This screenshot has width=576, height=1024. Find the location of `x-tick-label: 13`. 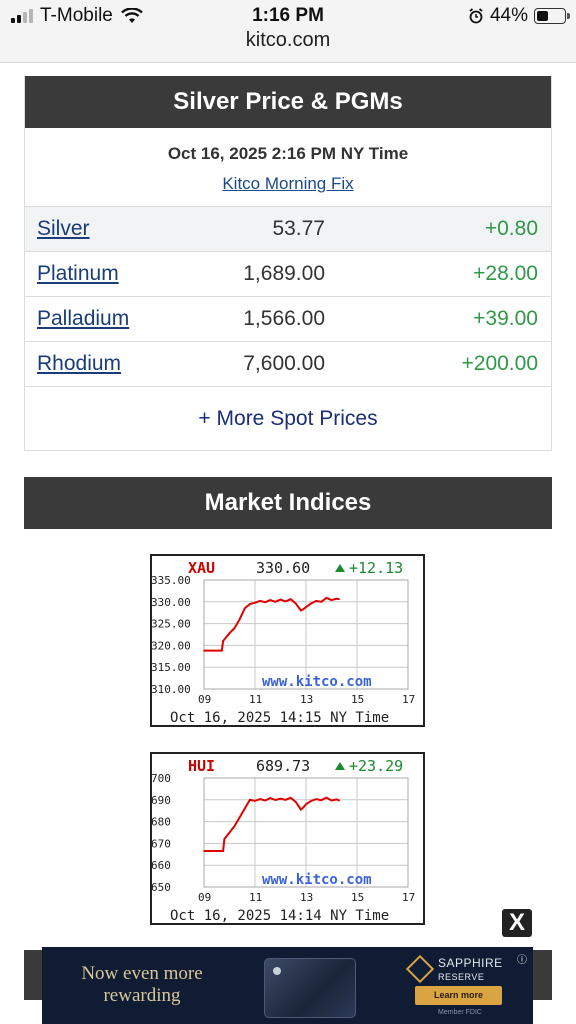

x-tick-label: 13 is located at coordinates (306, 699).